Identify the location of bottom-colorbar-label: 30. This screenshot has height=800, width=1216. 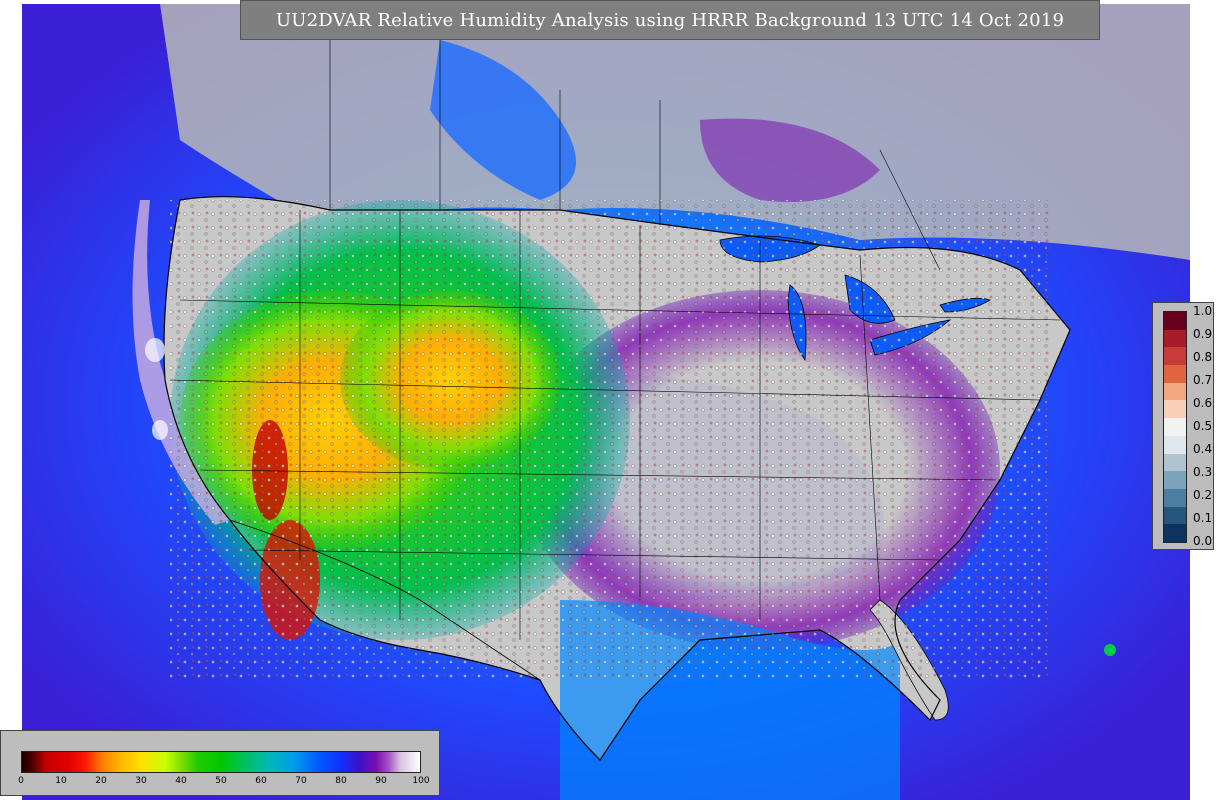
(141, 781).